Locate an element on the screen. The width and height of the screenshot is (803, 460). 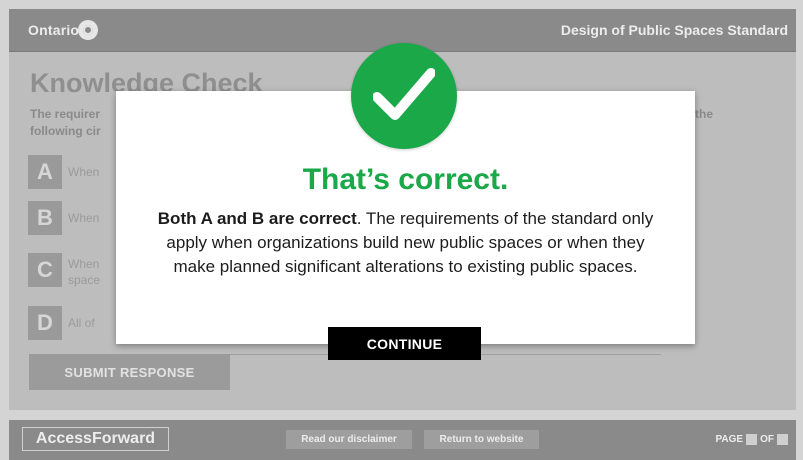
of-label: OF is located at coordinates (767, 439).